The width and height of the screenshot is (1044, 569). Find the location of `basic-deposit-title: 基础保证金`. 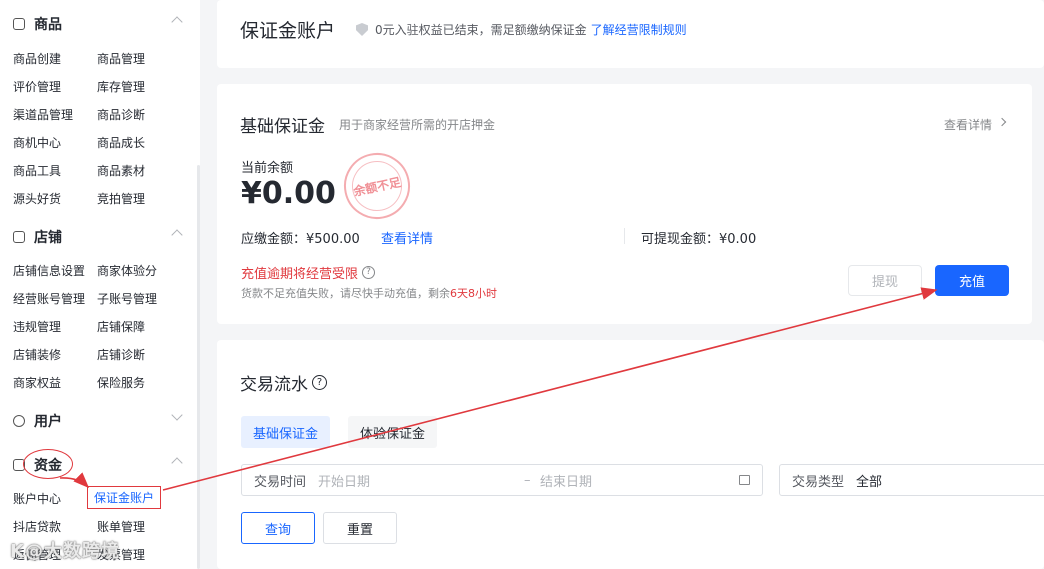

basic-deposit-title: 基础保证金 is located at coordinates (282, 127).